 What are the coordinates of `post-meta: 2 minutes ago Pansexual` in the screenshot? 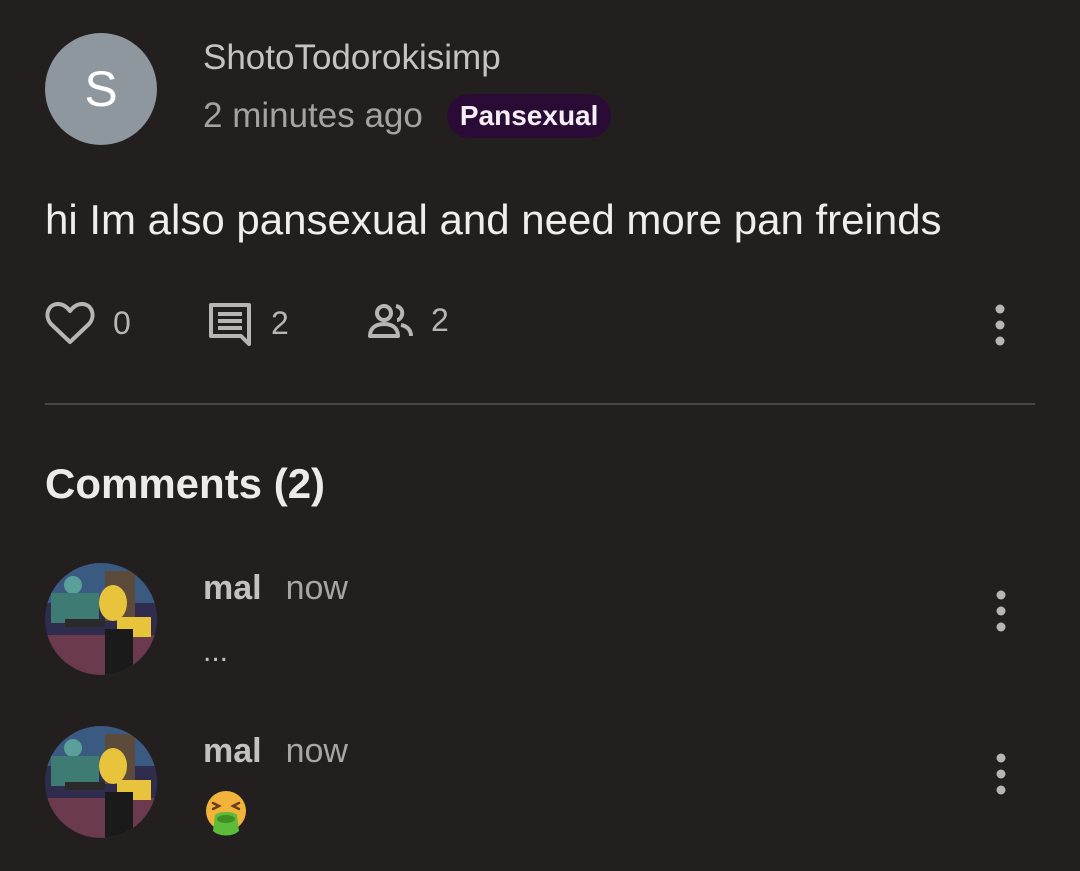 It's located at (407, 116).